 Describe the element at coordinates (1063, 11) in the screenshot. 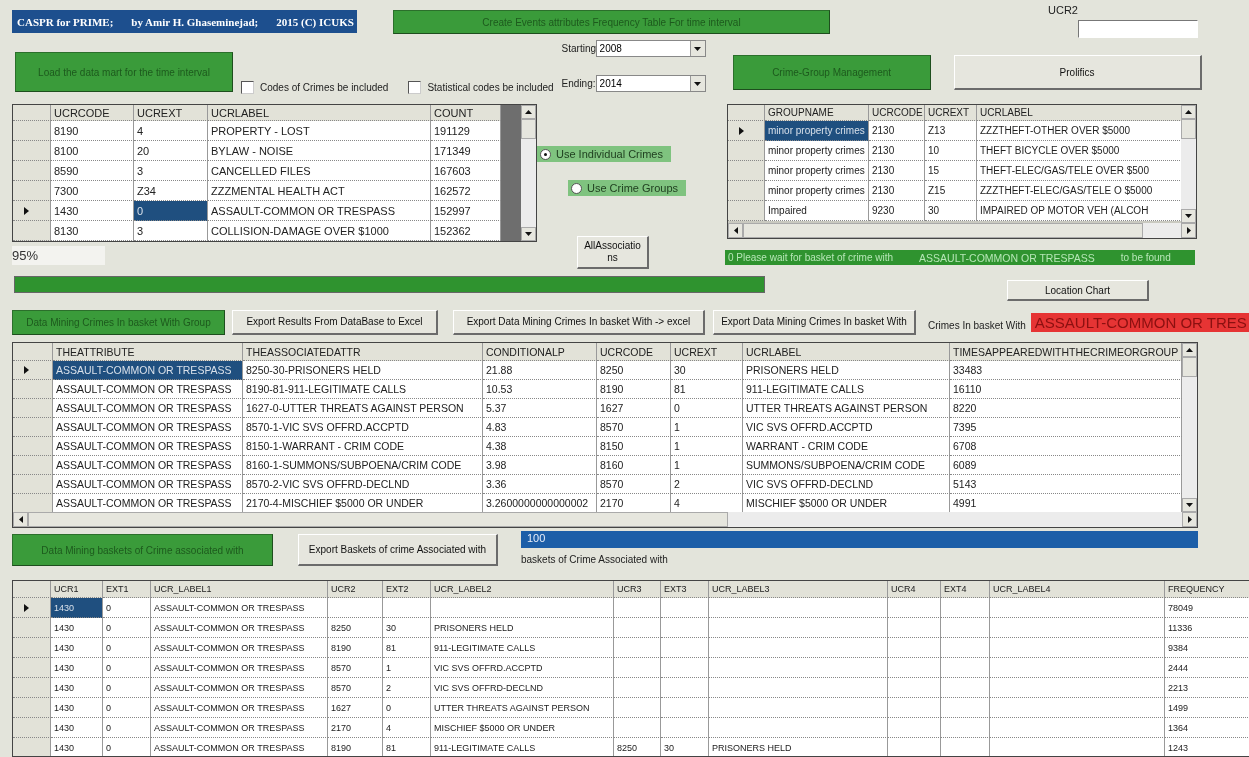

I see `field-label: UCR2` at that location.